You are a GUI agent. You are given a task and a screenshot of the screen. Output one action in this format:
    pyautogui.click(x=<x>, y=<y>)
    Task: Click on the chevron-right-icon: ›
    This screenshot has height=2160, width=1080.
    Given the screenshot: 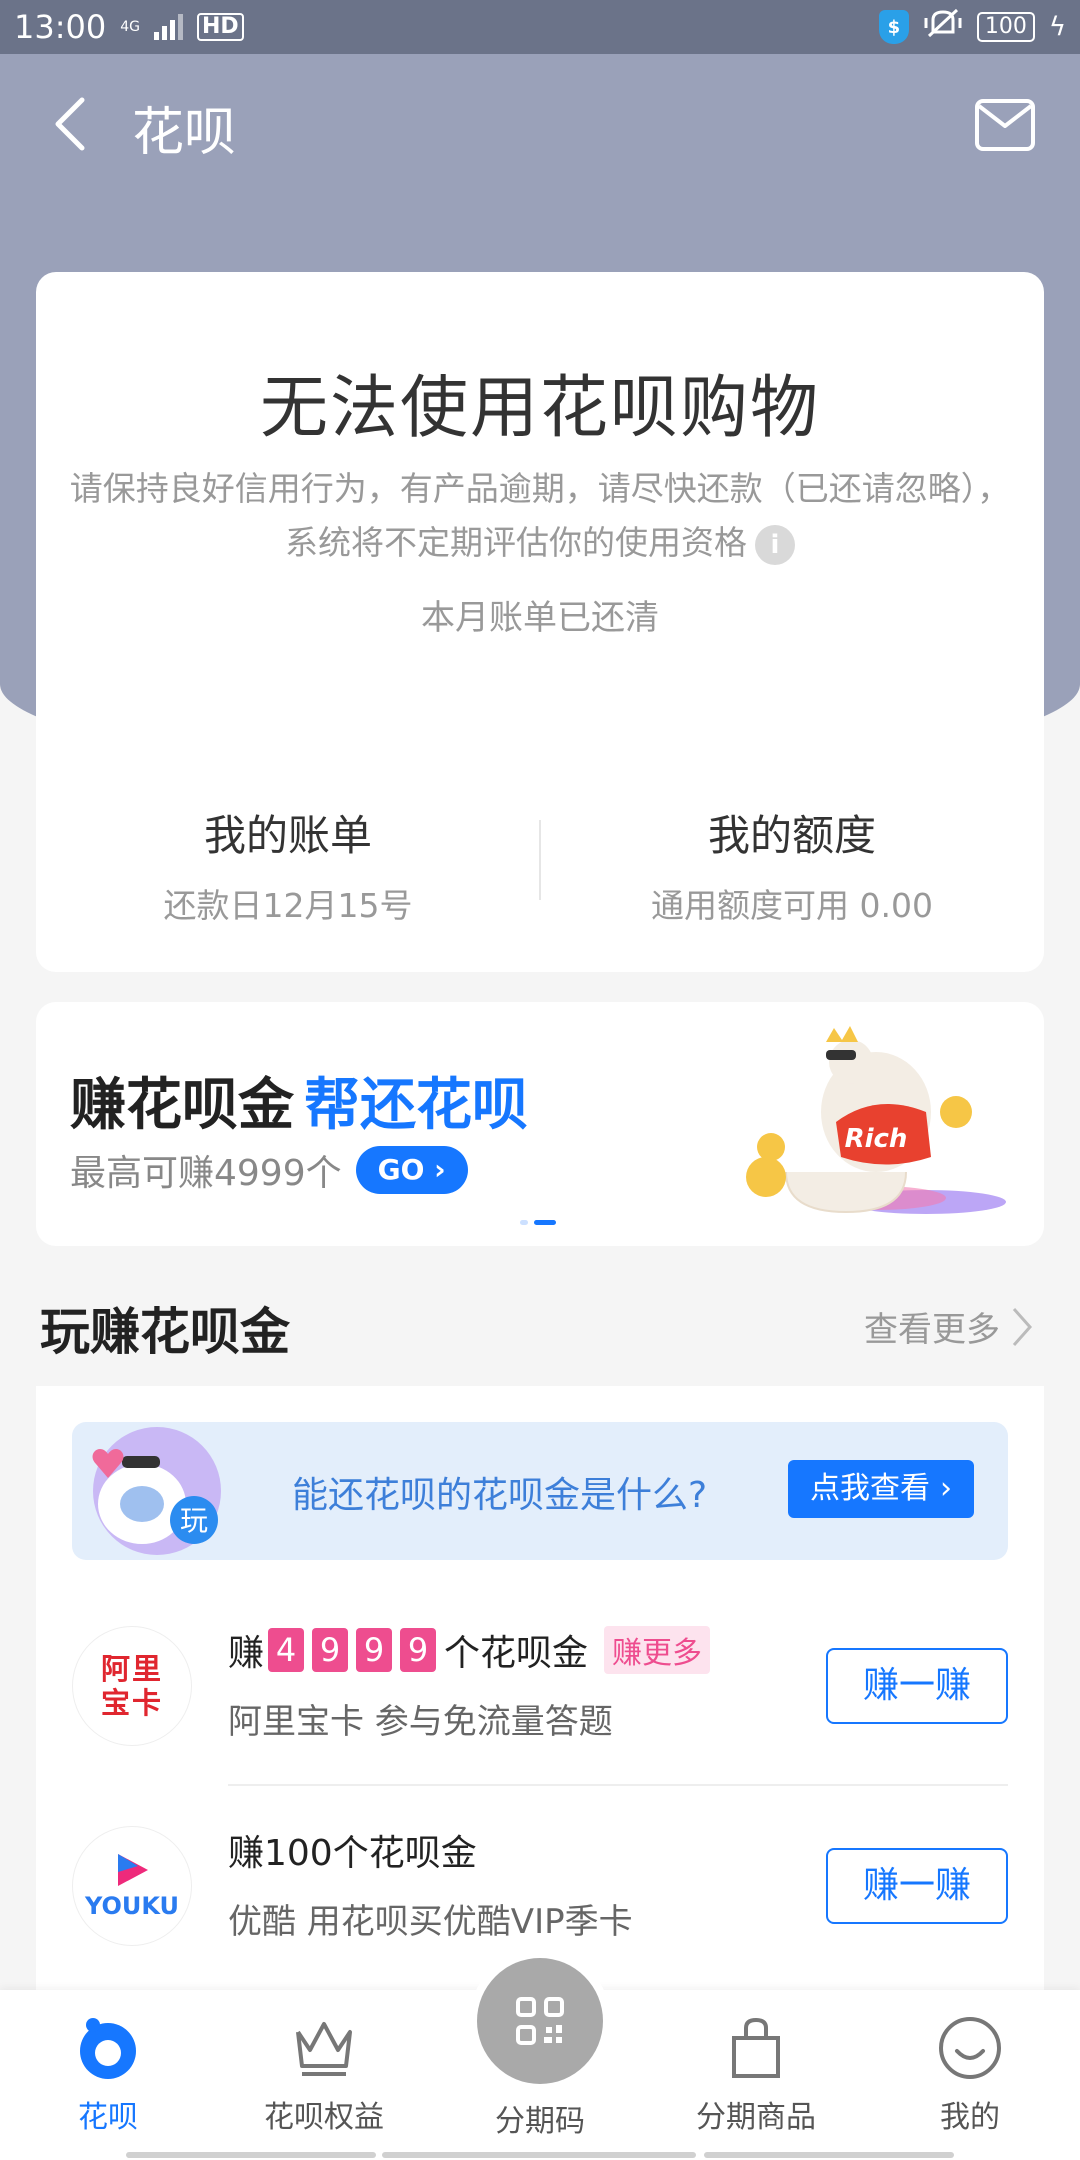 What is the action you would take?
    pyautogui.click(x=946, y=1488)
    